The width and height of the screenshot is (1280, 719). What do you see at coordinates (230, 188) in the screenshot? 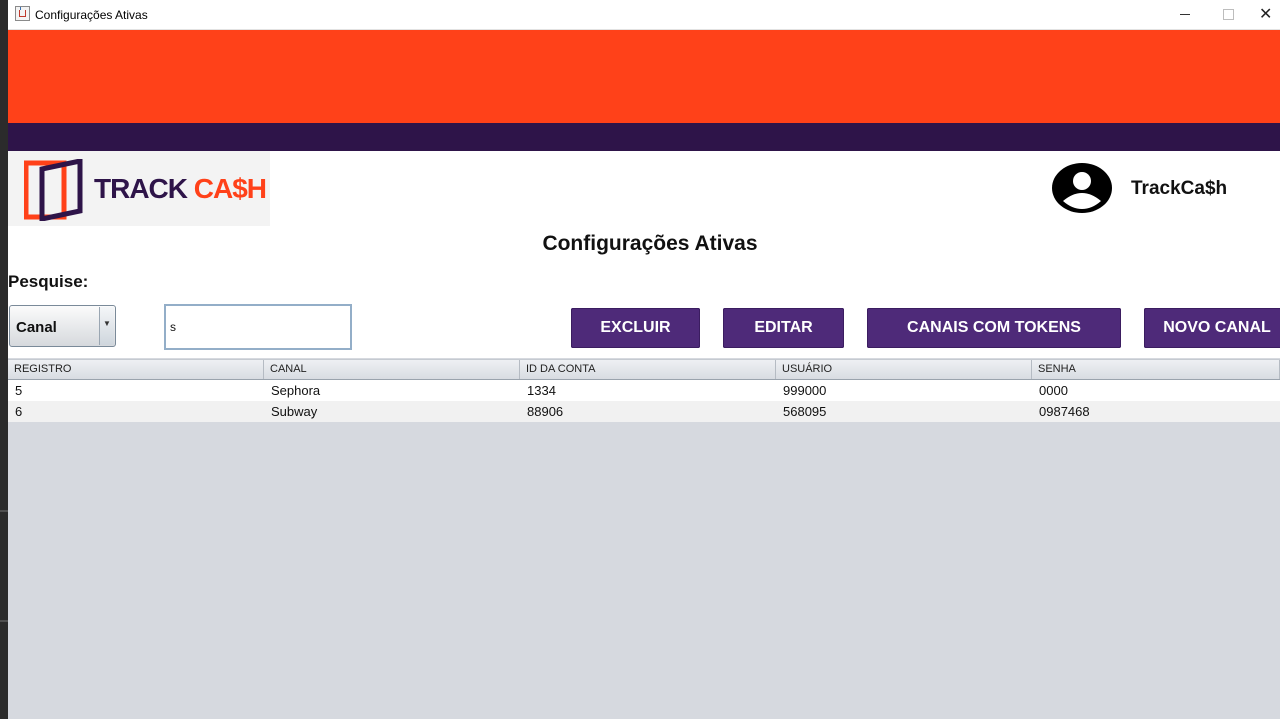
I see `logo-cash-text: CA$H` at bounding box center [230, 188].